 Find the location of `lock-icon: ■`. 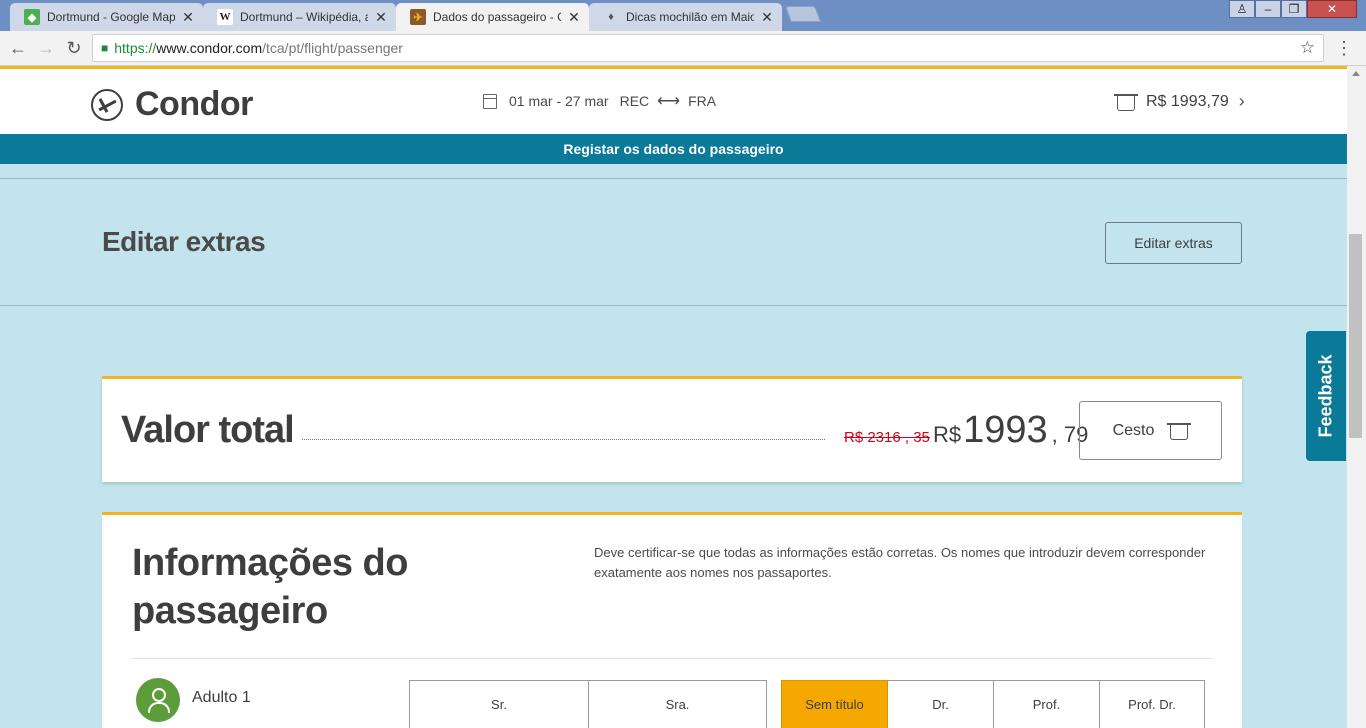

lock-icon: ■ is located at coordinates (105, 48).